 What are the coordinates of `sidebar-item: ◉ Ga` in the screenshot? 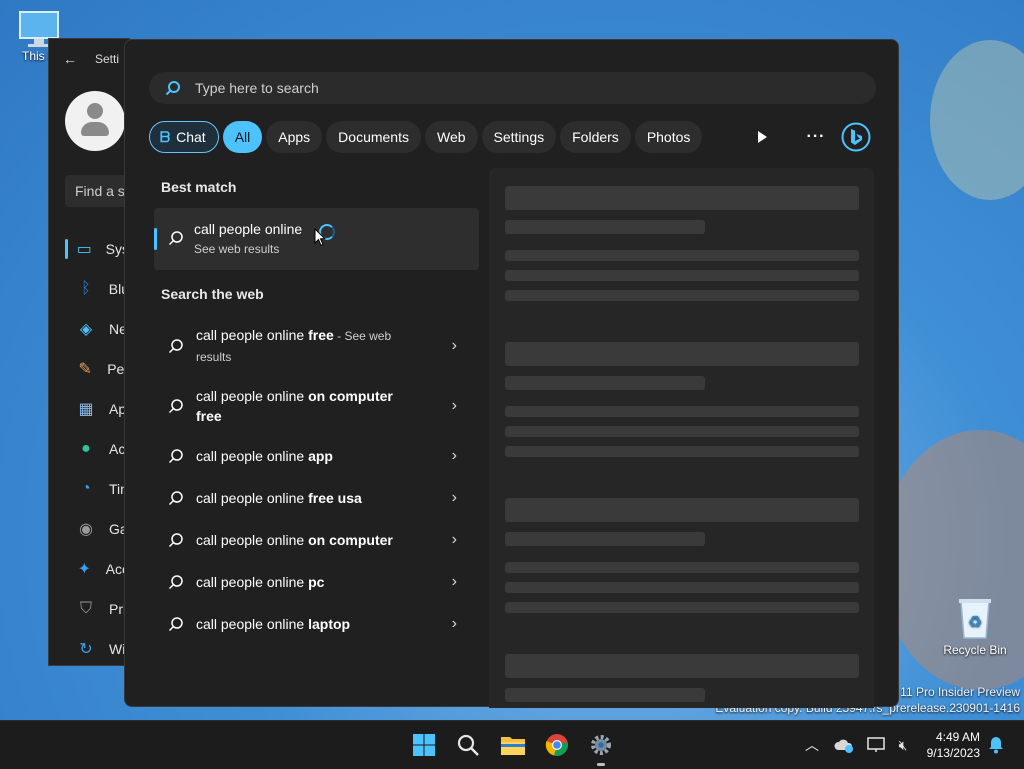 It's located at (89, 529).